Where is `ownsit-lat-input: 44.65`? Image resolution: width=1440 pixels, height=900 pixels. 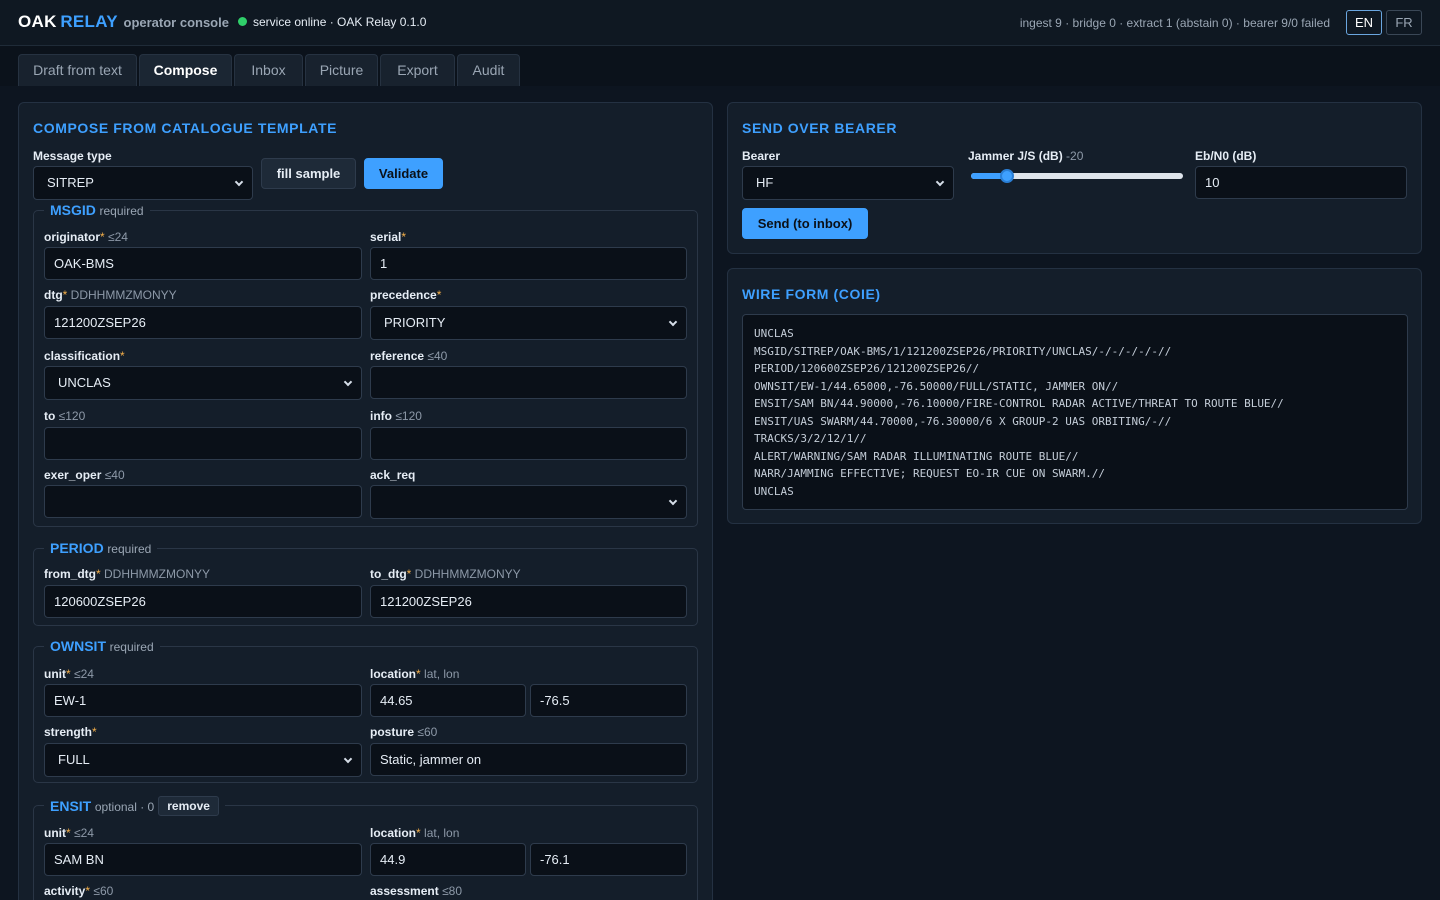 ownsit-lat-input: 44.65 is located at coordinates (448, 700).